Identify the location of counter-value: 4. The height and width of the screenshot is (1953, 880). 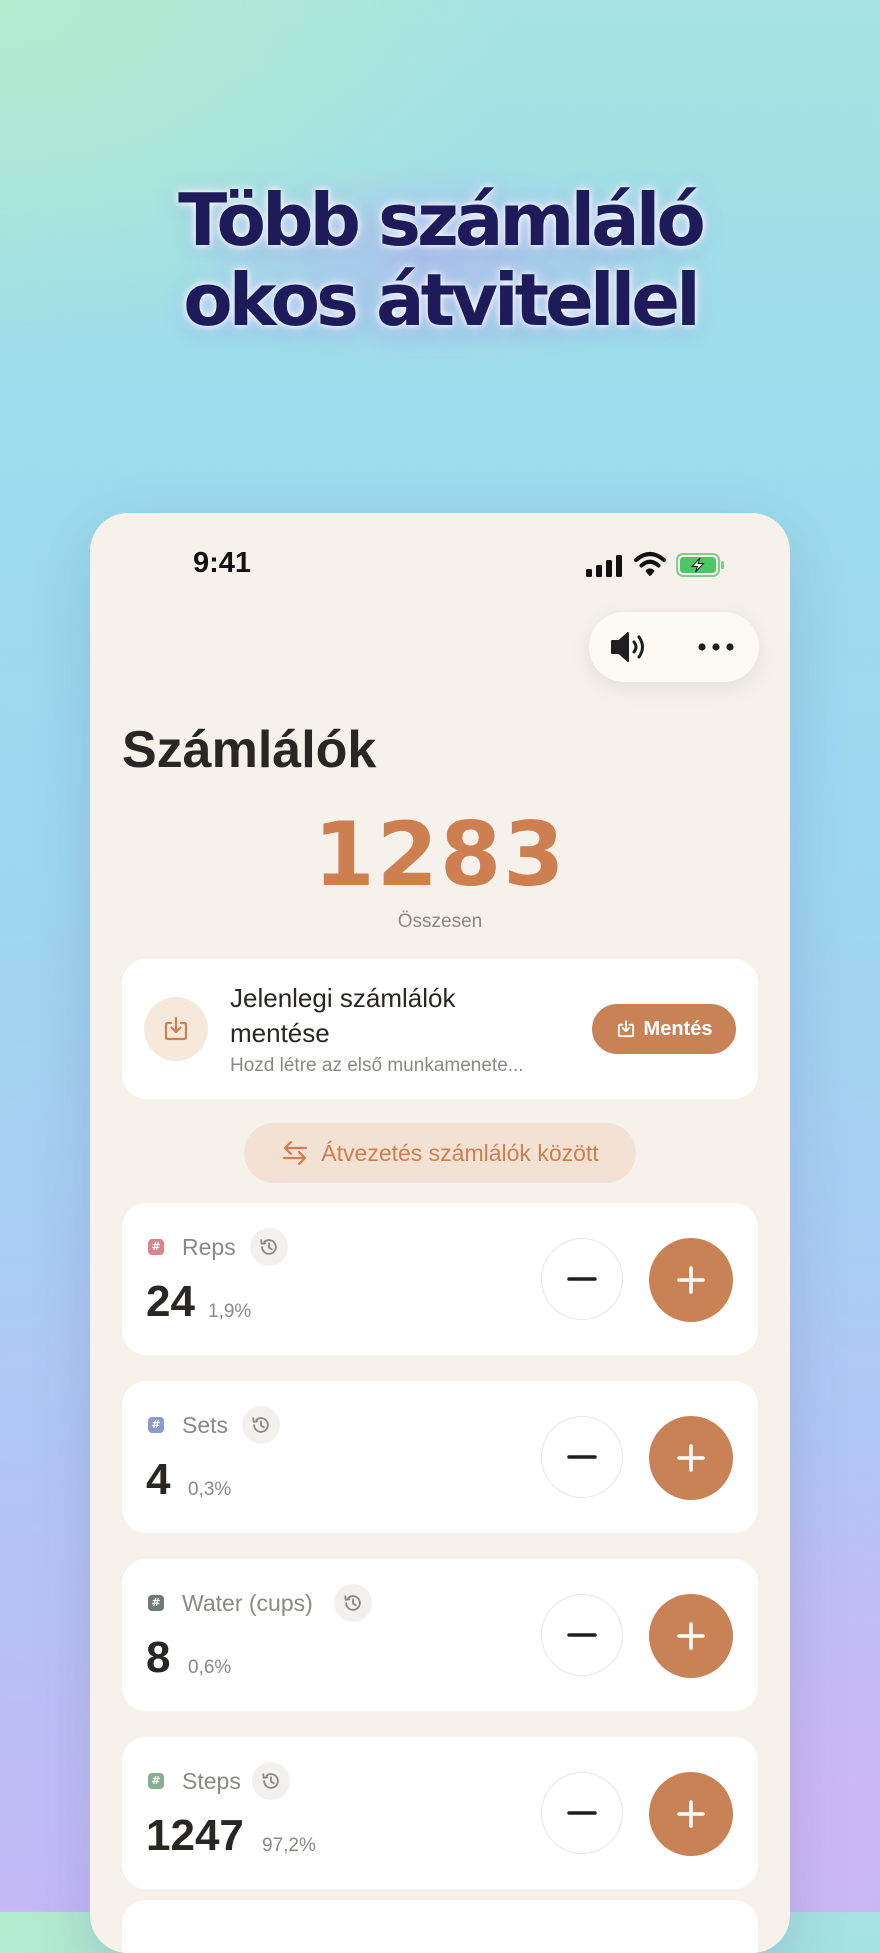
(158, 1479).